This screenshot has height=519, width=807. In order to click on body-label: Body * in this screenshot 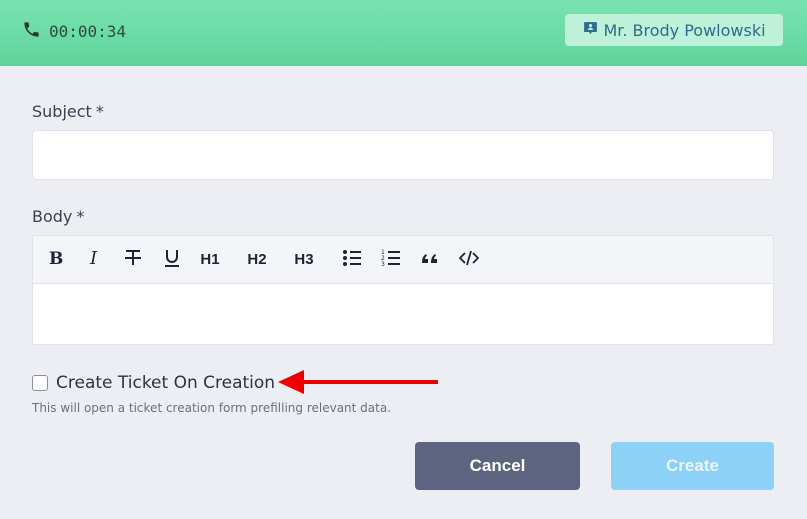, I will do `click(58, 216)`.